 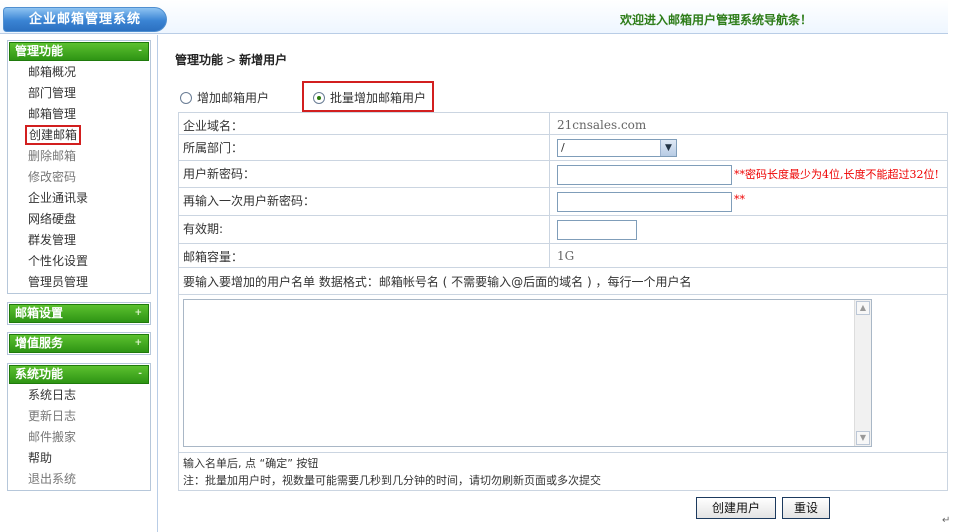 I want to click on mode-batch-option: 批量增加邮箱用户, so click(x=369, y=97).